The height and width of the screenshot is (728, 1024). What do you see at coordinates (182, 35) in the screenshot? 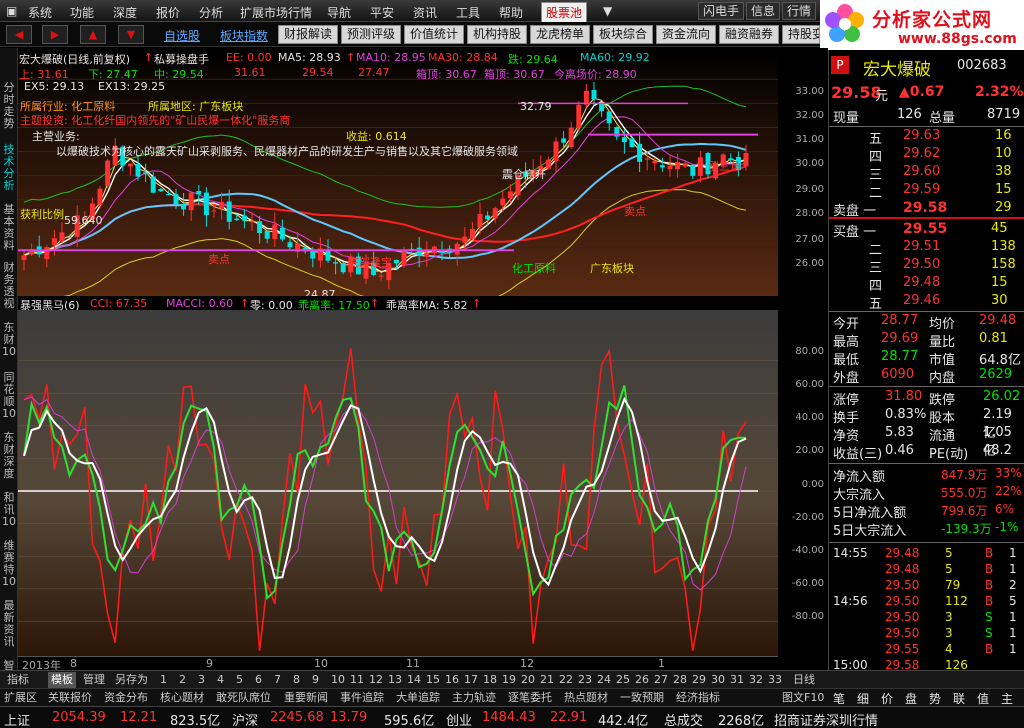
I see `watchlist-link: 自选股` at bounding box center [182, 35].